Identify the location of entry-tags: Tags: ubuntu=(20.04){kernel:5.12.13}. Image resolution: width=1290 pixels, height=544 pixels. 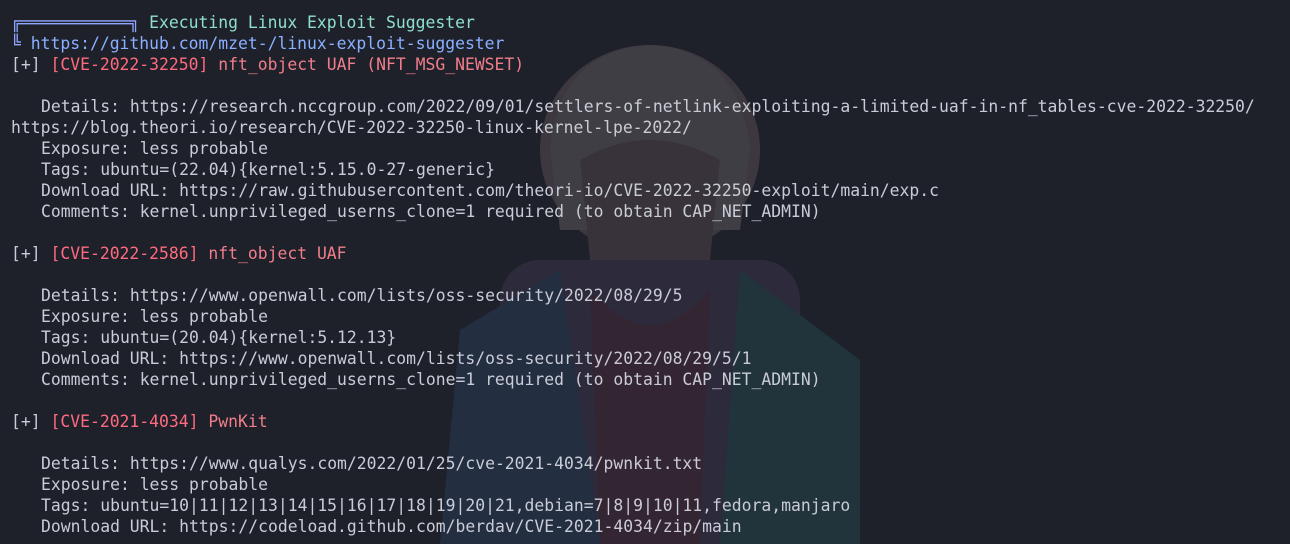
(650, 337).